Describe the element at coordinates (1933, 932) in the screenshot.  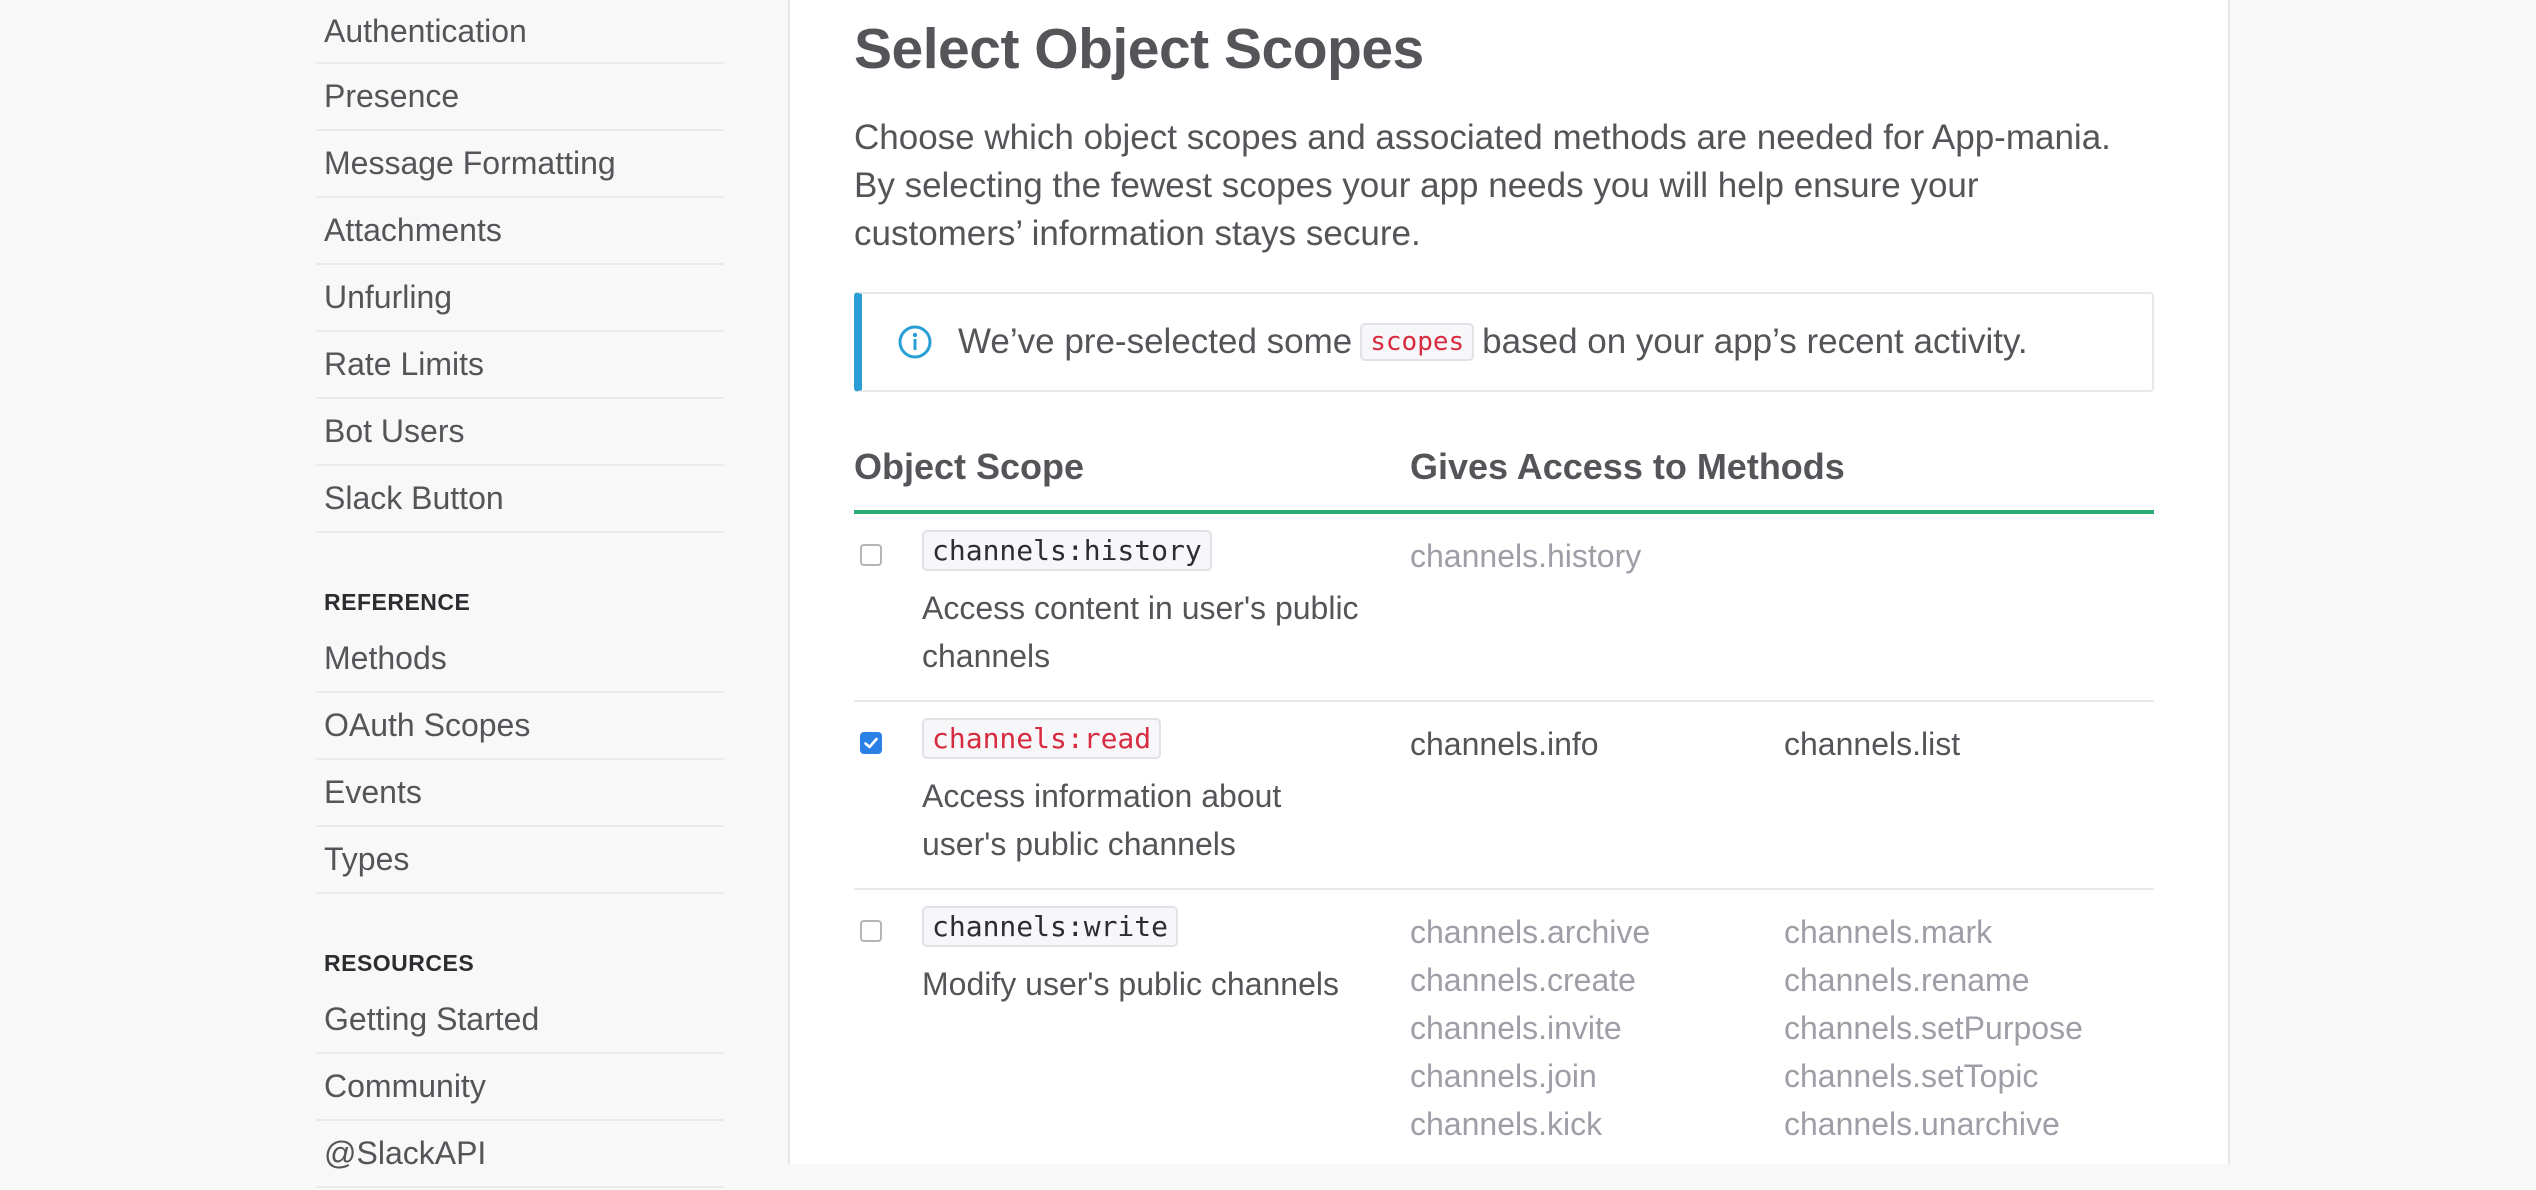
I see `method-link-channels-mark: channels.mark` at that location.